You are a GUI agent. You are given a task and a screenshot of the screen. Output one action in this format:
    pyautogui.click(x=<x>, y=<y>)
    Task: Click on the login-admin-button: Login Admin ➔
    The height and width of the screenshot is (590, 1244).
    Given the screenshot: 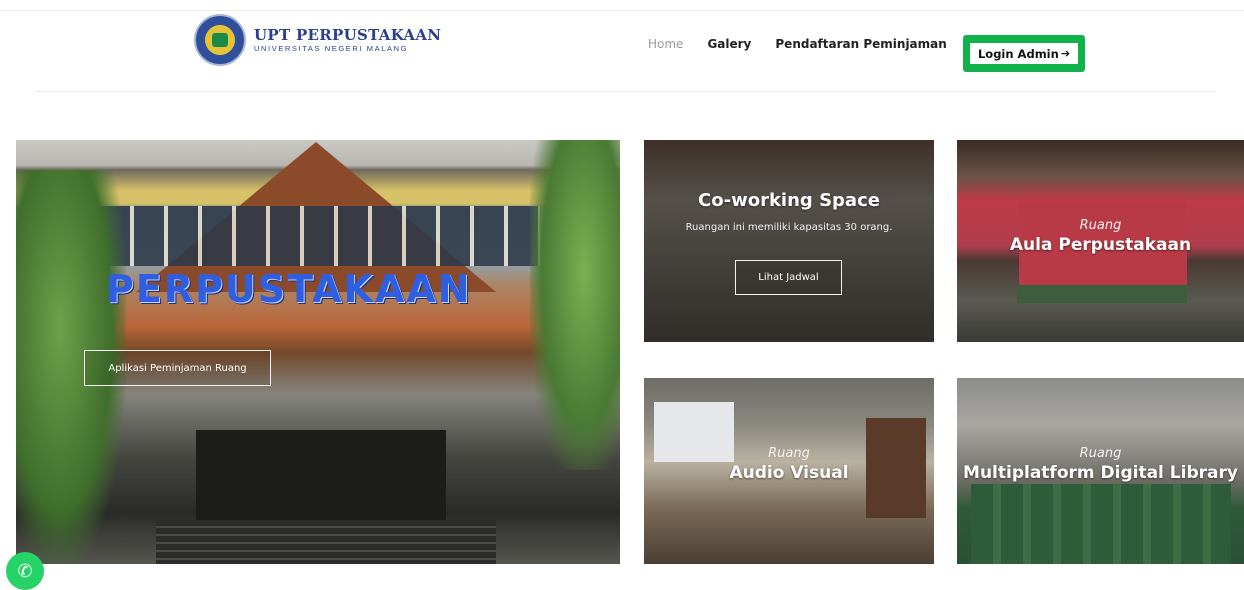 What is the action you would take?
    pyautogui.click(x=1024, y=53)
    